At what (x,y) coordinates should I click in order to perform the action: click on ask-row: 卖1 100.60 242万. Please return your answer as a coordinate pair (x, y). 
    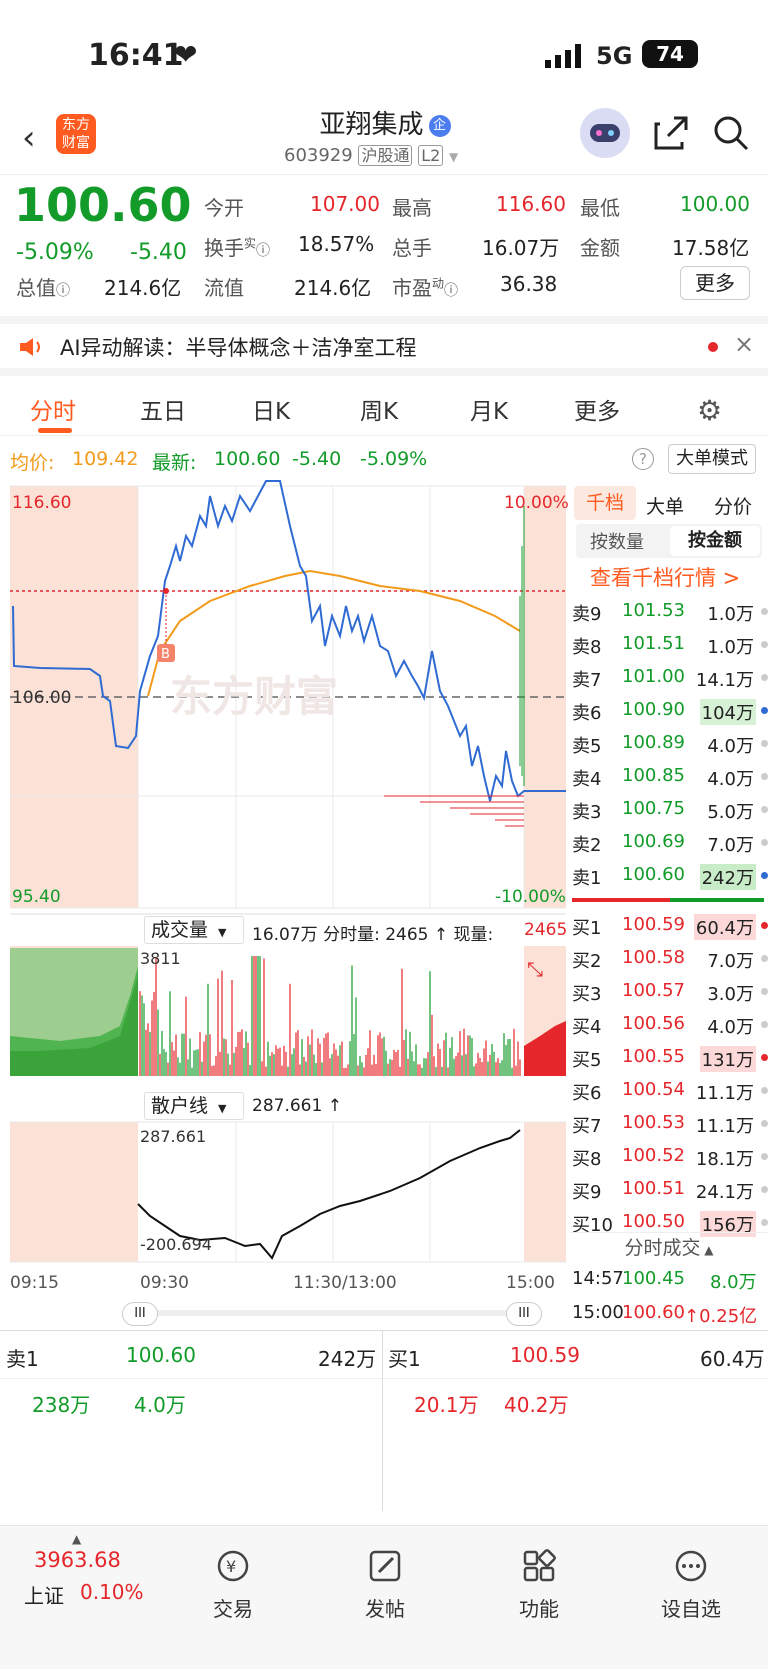
    Looking at the image, I should click on (669, 876).